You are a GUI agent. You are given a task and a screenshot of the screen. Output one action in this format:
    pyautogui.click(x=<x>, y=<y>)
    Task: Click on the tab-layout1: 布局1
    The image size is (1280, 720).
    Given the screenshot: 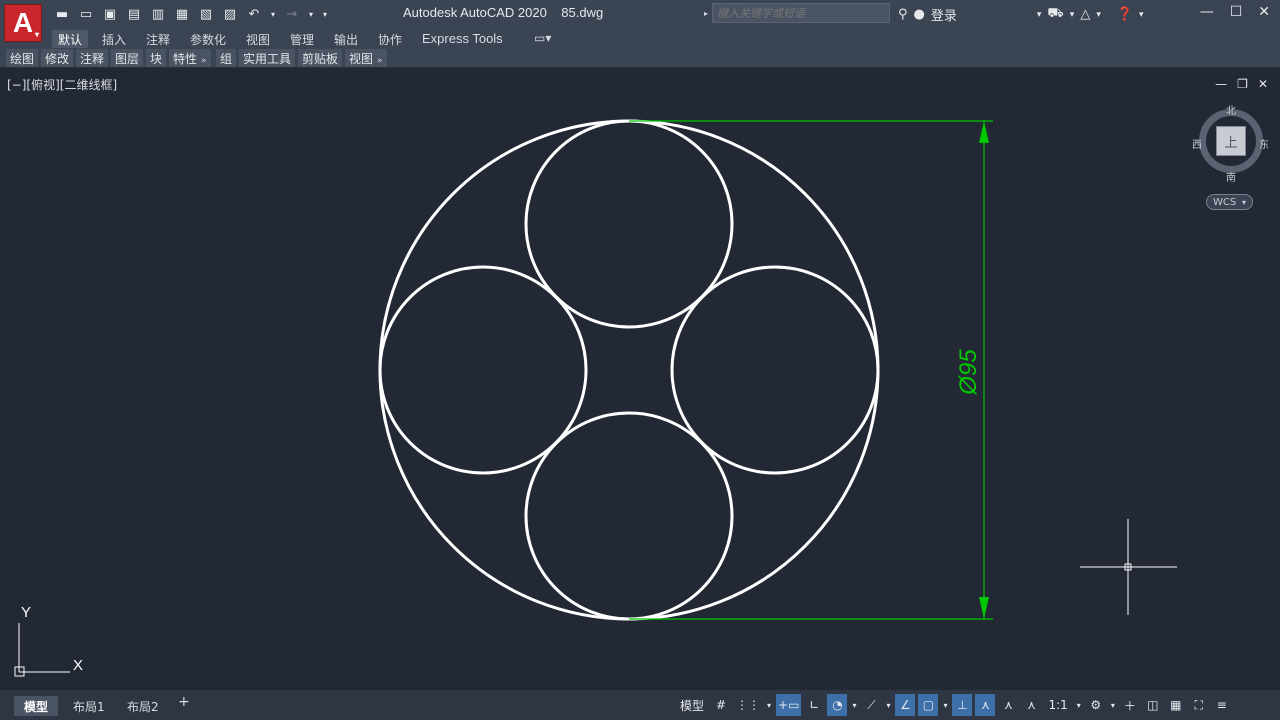 What is the action you would take?
    pyautogui.click(x=89, y=706)
    